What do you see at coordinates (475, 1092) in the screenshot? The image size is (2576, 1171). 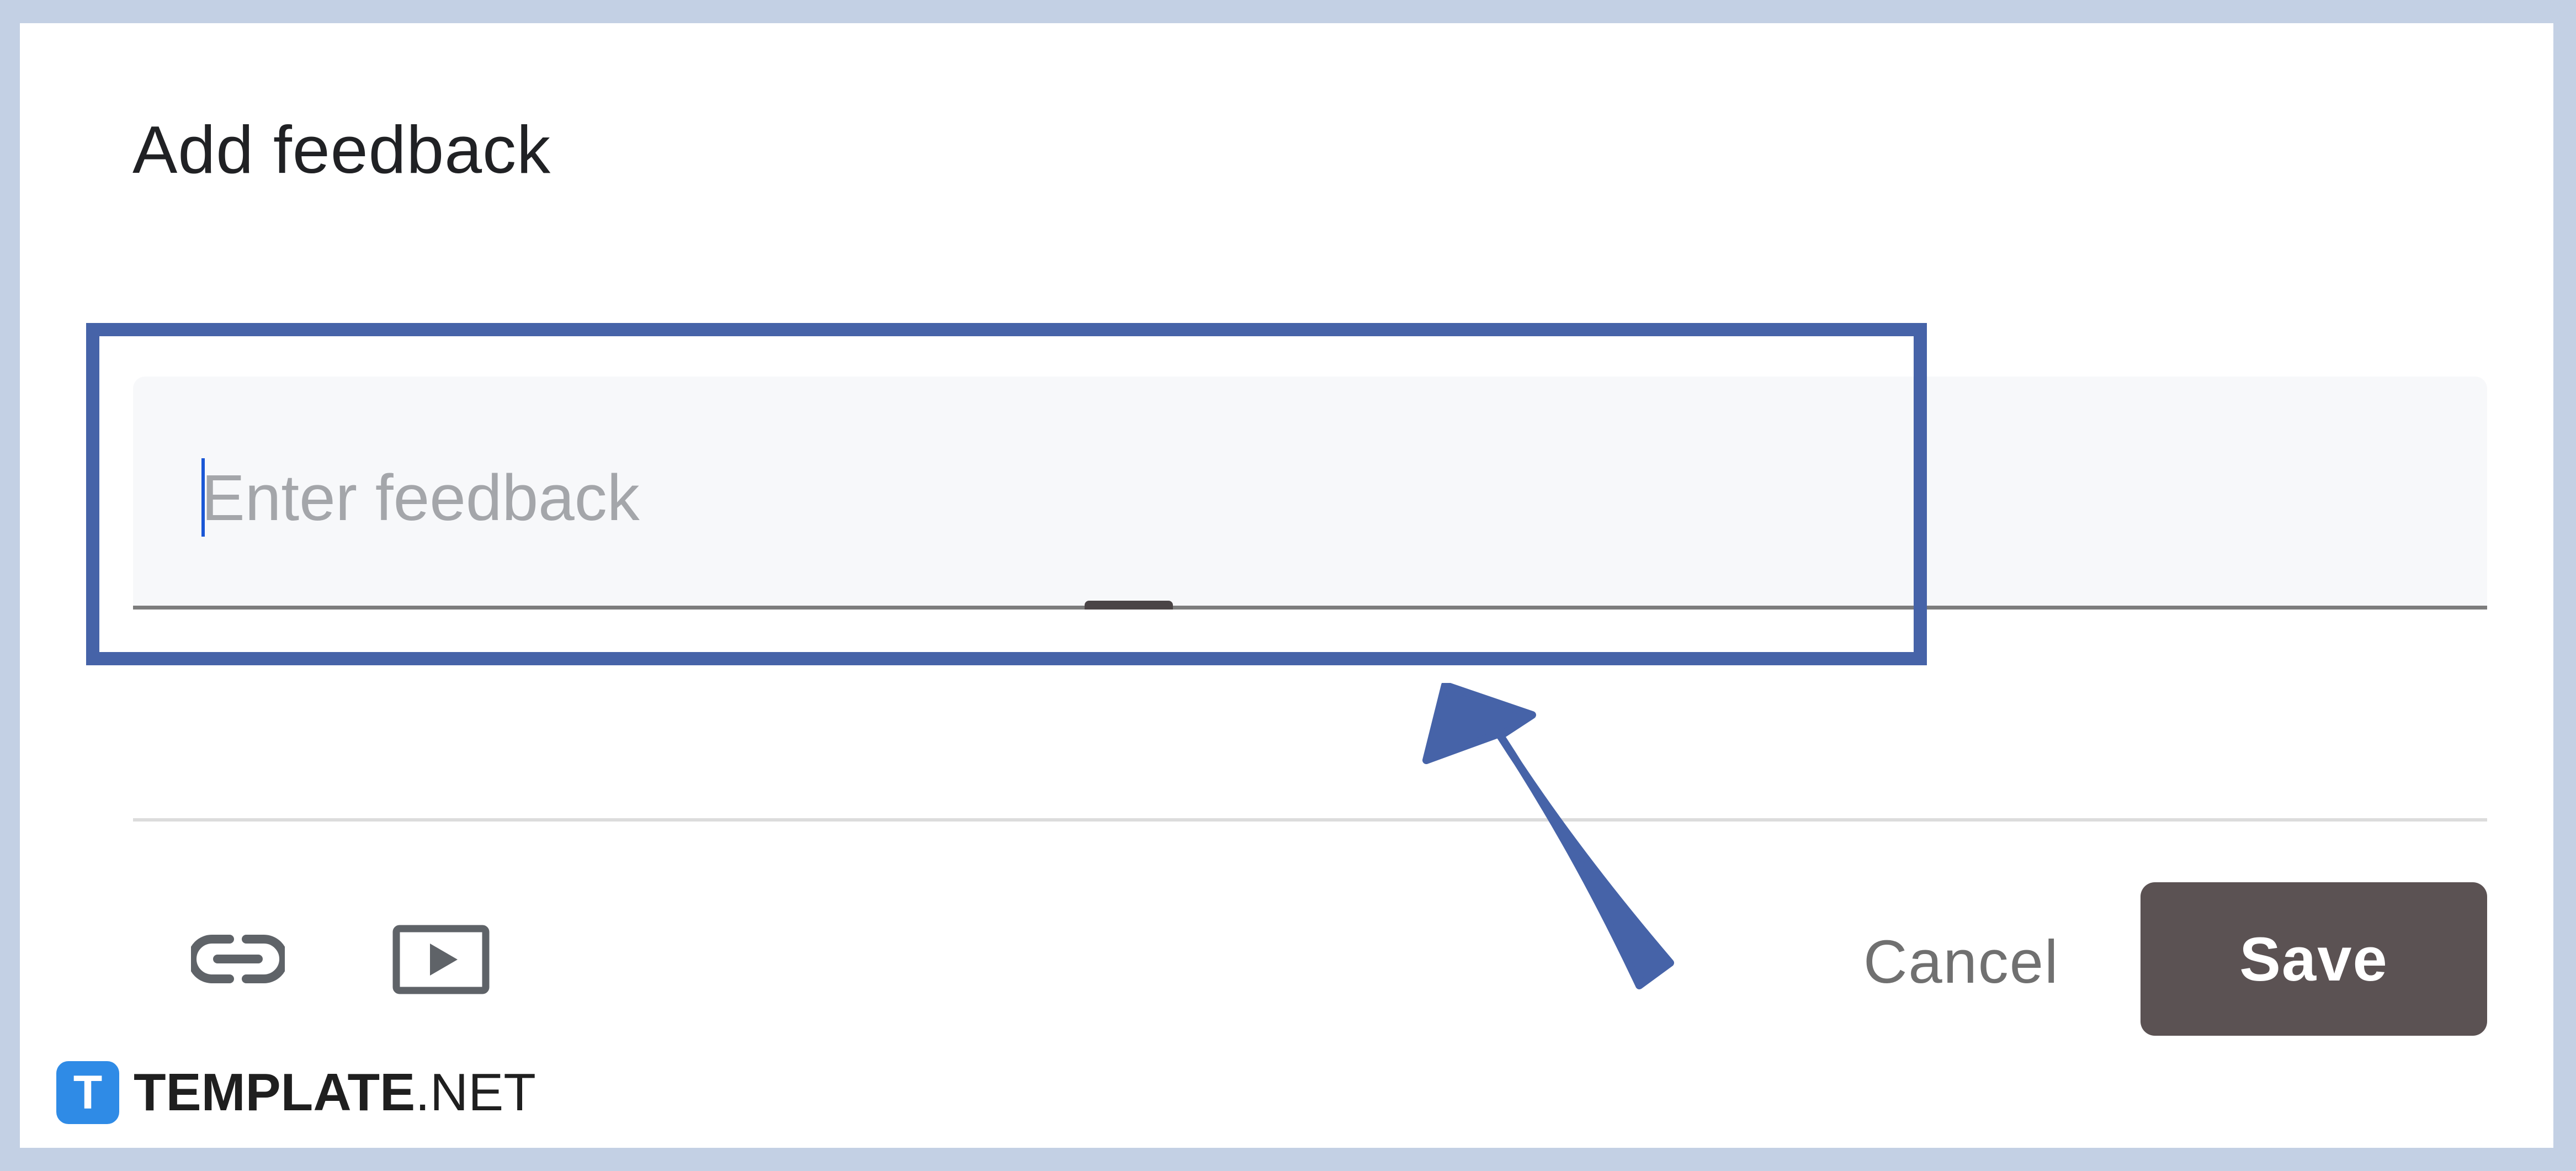 I see `brand-name-suffix: .NET` at bounding box center [475, 1092].